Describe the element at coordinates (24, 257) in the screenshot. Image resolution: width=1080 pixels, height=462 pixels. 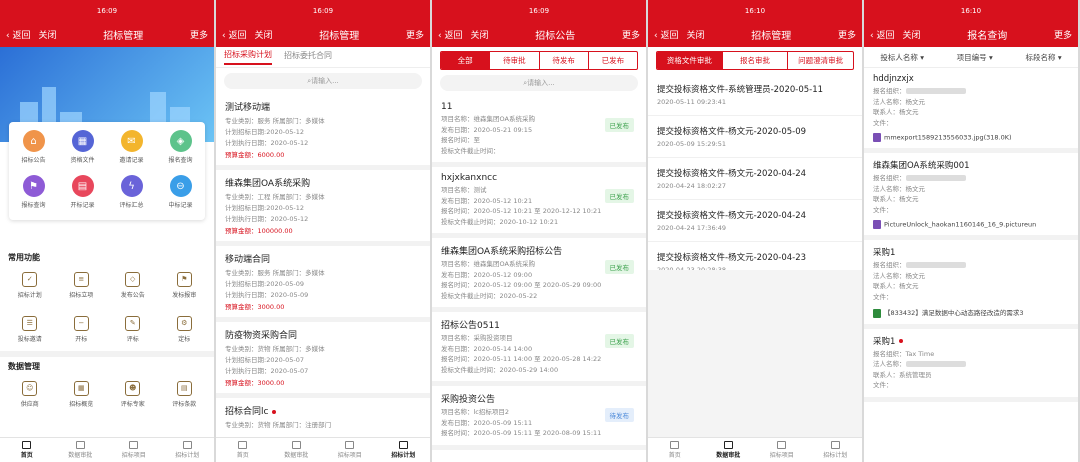
I see `section-title: 常用功能` at that location.